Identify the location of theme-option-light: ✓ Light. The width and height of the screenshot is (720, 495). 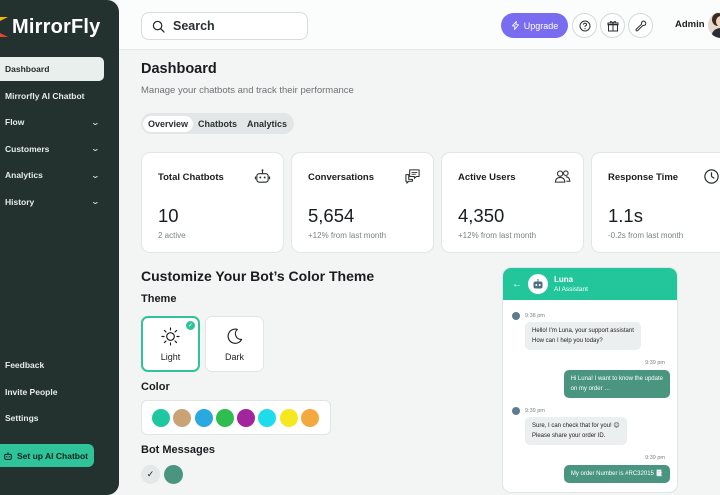
(170, 344).